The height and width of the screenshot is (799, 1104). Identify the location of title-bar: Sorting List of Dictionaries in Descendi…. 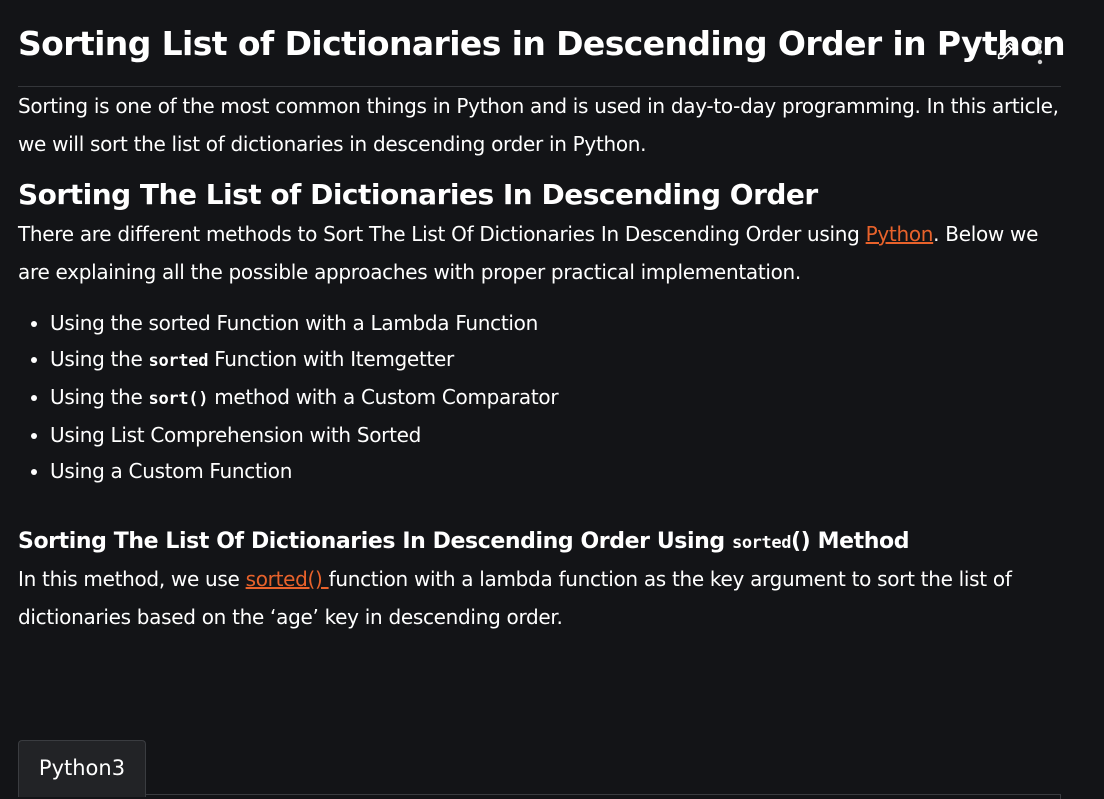
(542, 43).